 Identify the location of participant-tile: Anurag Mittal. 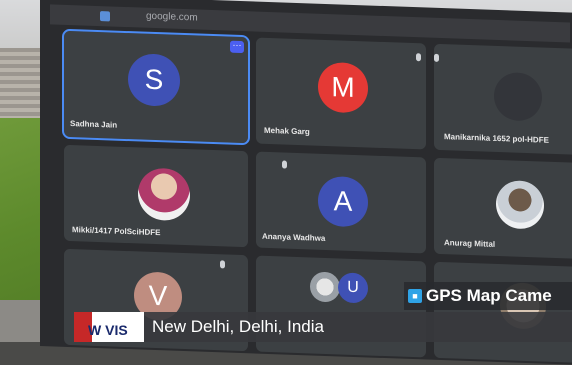
(503, 208).